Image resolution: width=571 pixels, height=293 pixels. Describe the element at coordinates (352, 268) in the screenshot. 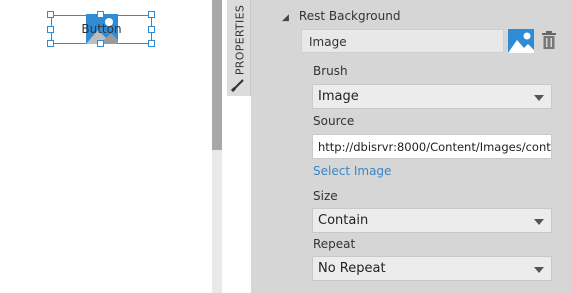

I see `repeat-select-value: No Repeat` at that location.